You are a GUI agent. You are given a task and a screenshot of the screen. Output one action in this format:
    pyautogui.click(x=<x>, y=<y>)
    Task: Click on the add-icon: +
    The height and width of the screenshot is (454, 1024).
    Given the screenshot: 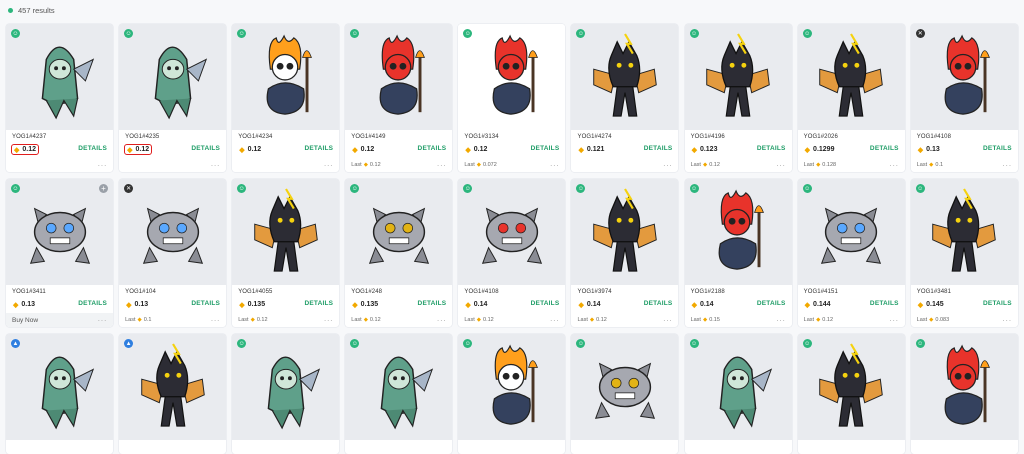 What is the action you would take?
    pyautogui.click(x=103, y=188)
    